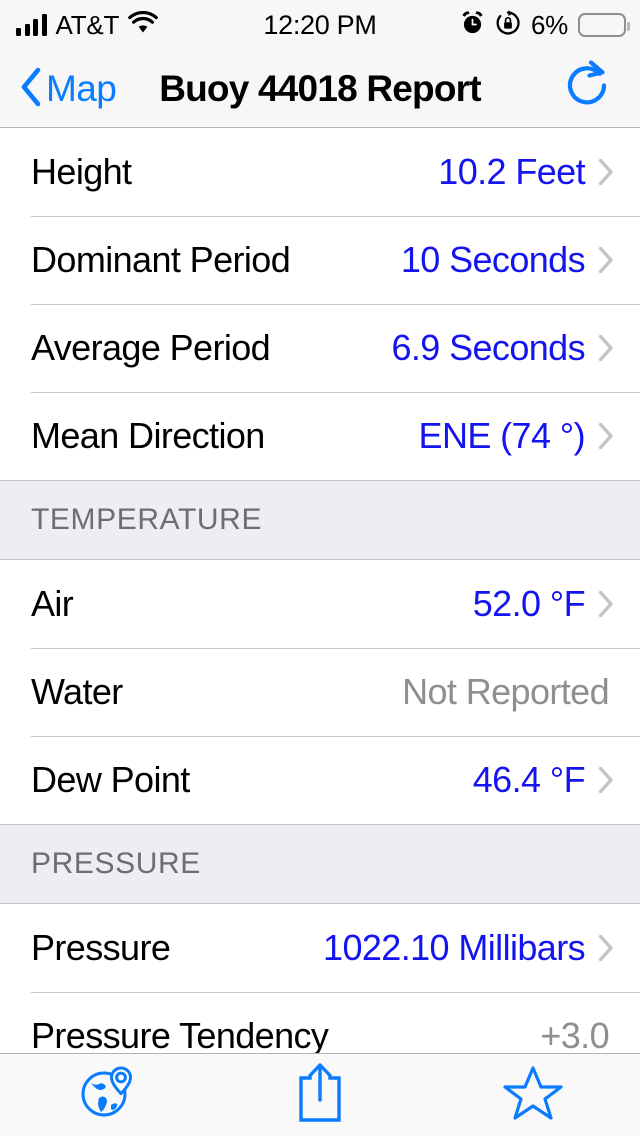 The width and height of the screenshot is (640, 1136). I want to click on list-item-label: Average Period, so click(151, 347).